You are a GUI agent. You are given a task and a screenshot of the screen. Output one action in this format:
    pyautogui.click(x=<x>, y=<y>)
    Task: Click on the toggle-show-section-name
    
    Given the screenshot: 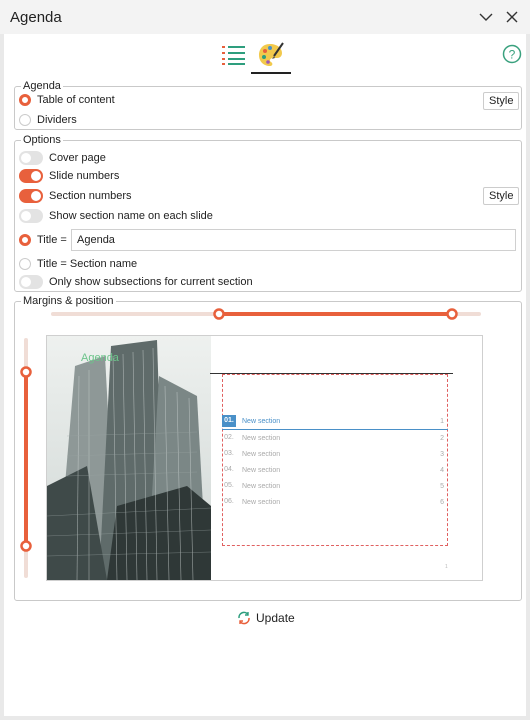 What is the action you would take?
    pyautogui.click(x=31, y=216)
    